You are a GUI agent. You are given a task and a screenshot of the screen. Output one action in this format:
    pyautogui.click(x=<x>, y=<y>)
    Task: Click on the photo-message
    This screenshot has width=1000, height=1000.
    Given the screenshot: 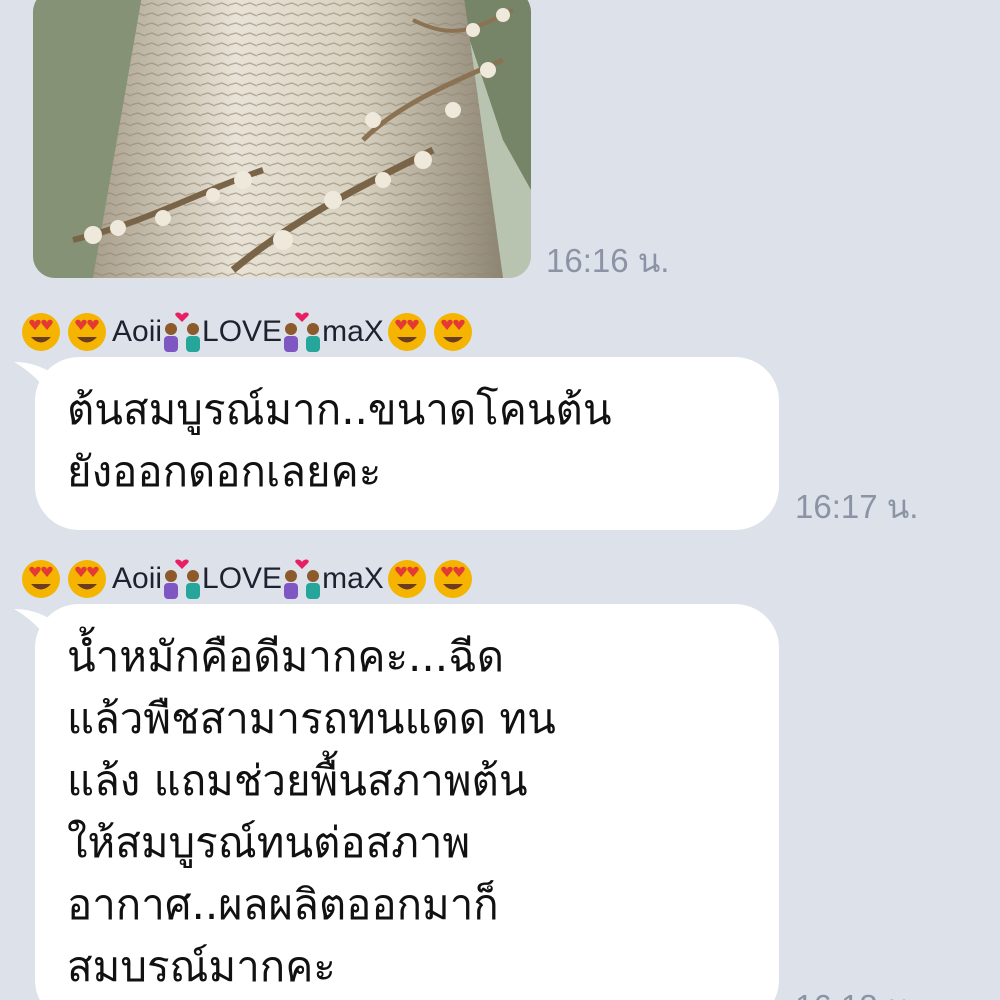 What is the action you would take?
    pyautogui.click(x=282, y=139)
    